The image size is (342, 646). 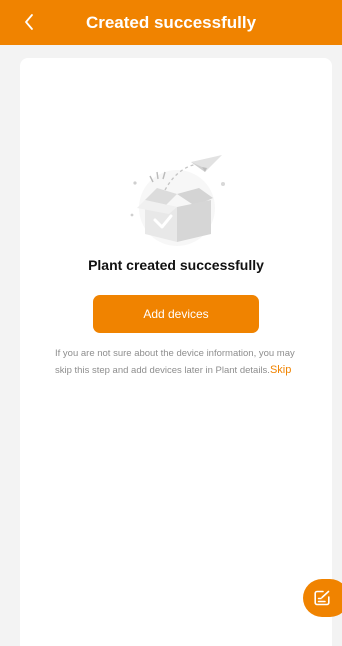 I want to click on box-paper-plane-illustration, so click(x=177, y=200).